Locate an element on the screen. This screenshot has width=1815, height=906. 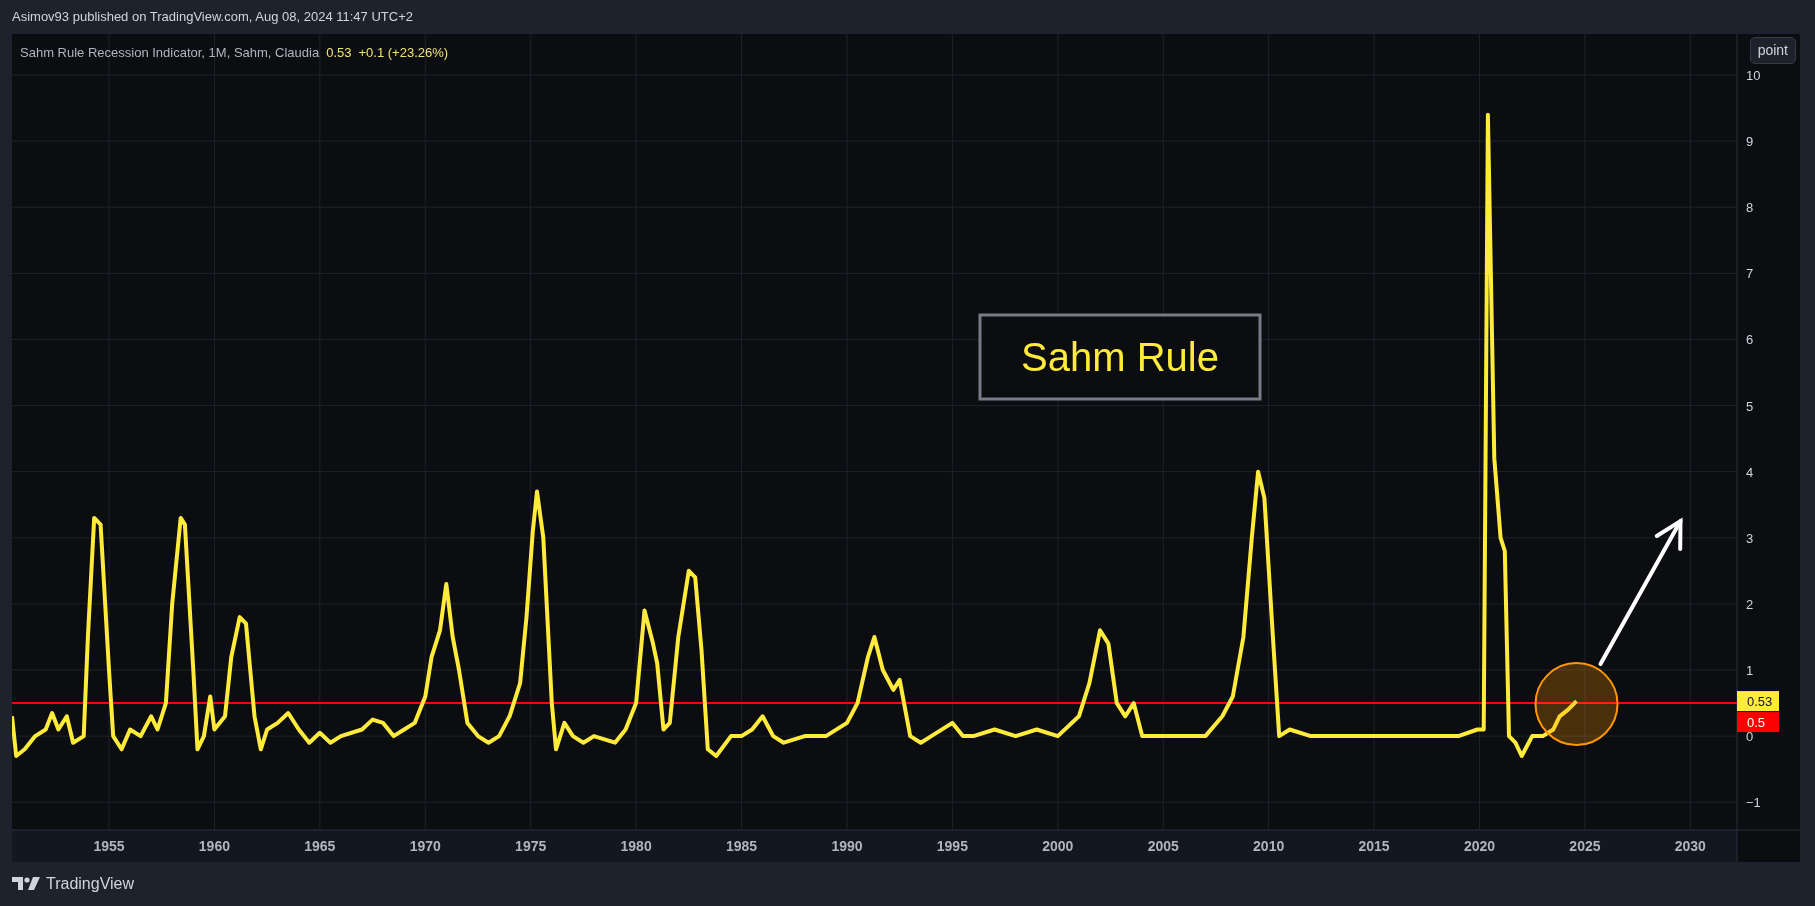
axis-tick-label: 7 is located at coordinates (1750, 274).